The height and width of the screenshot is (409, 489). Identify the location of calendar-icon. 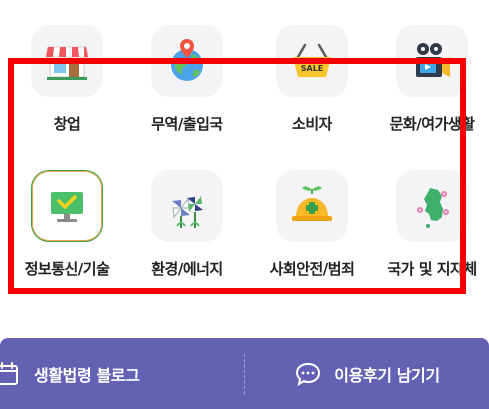
(9, 373).